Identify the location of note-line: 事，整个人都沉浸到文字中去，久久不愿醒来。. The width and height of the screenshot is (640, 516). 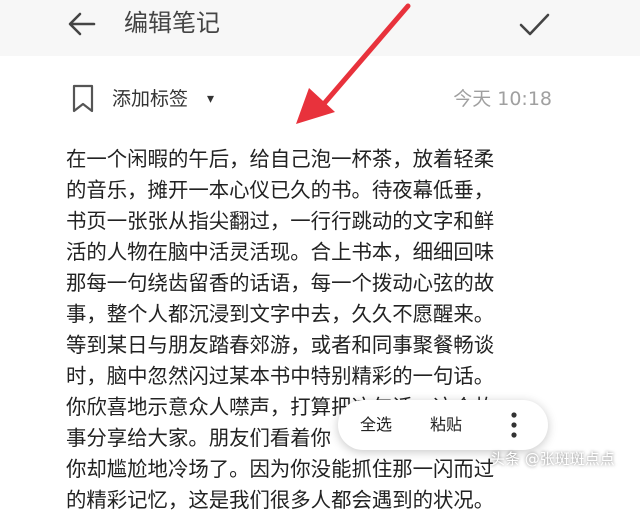
(280, 314).